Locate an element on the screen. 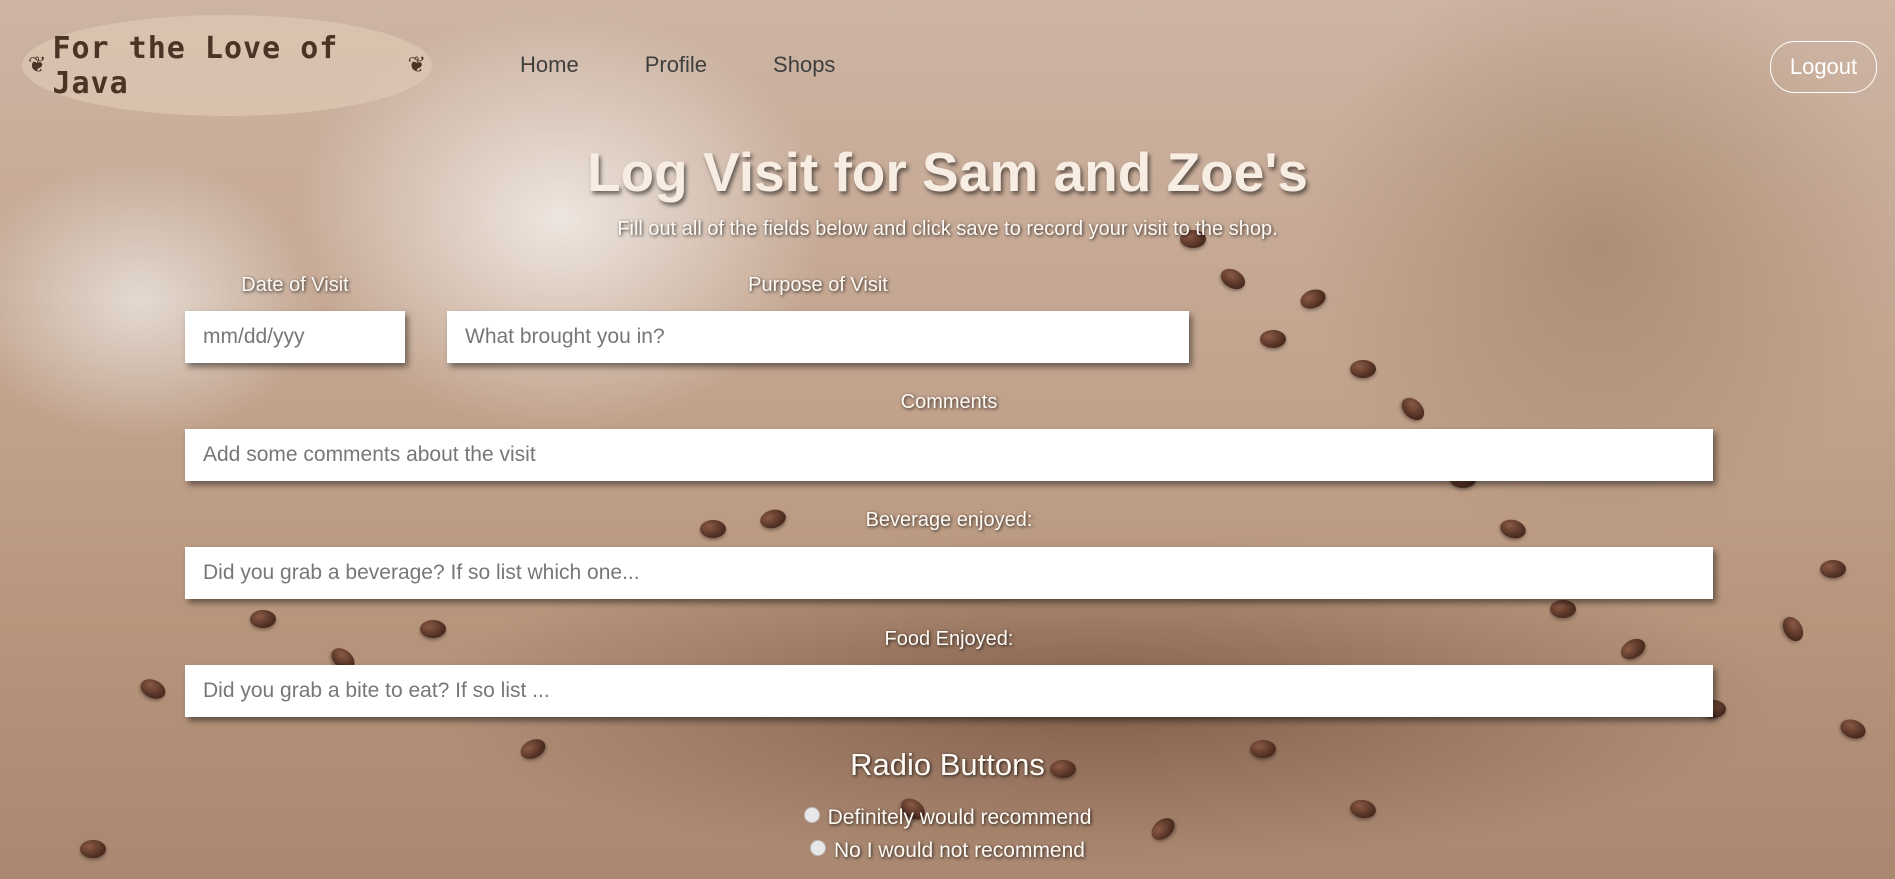 This screenshot has width=1895, height=879. page-title: Log Visit for Sam and Zoe's is located at coordinates (947, 172).